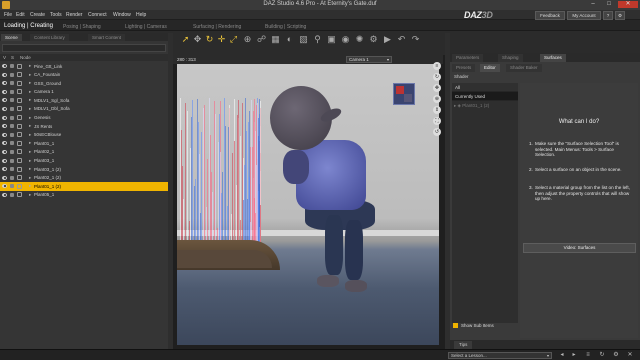 The width and height of the screenshot is (640, 360). What do you see at coordinates (401, 39) in the screenshot?
I see `undo-icon: ↶` at bounding box center [401, 39].